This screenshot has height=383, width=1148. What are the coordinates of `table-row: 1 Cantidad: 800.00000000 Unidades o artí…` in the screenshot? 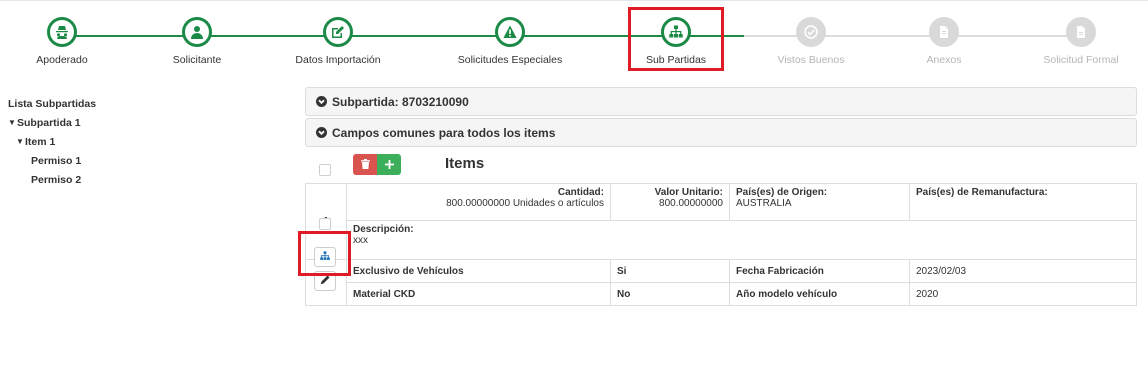 It's located at (721, 221).